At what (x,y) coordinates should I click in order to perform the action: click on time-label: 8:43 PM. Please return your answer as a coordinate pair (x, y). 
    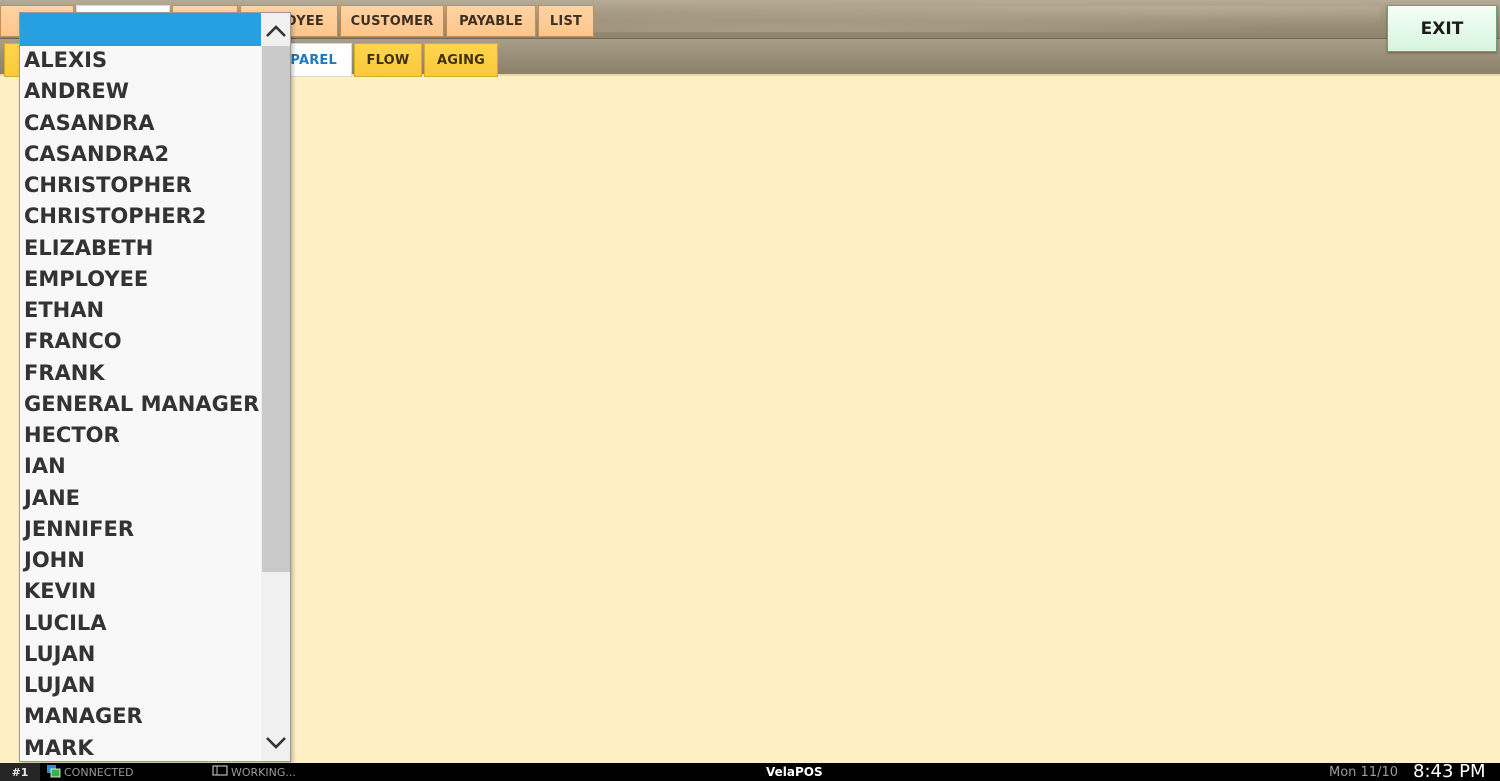
    Looking at the image, I should click on (1449, 771).